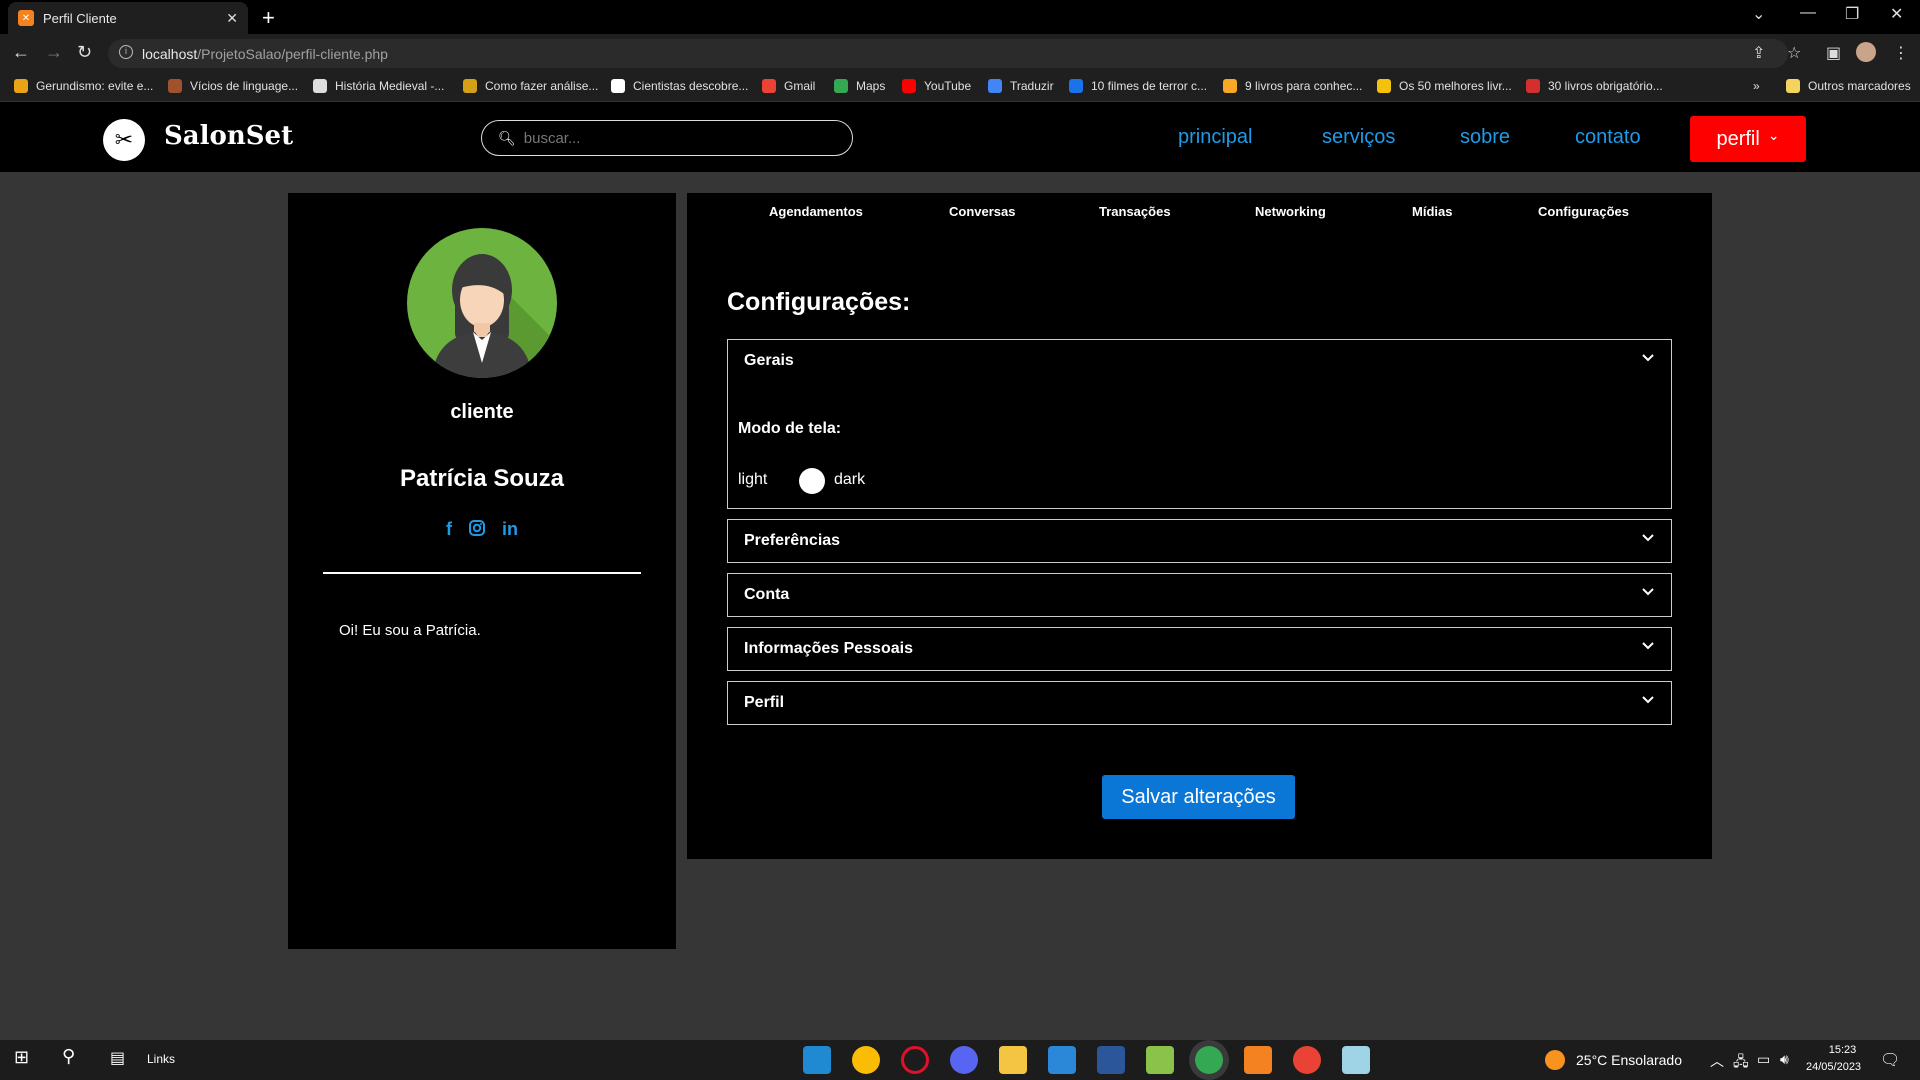  What do you see at coordinates (817, 1060) in the screenshot?
I see `vscode-icon` at bounding box center [817, 1060].